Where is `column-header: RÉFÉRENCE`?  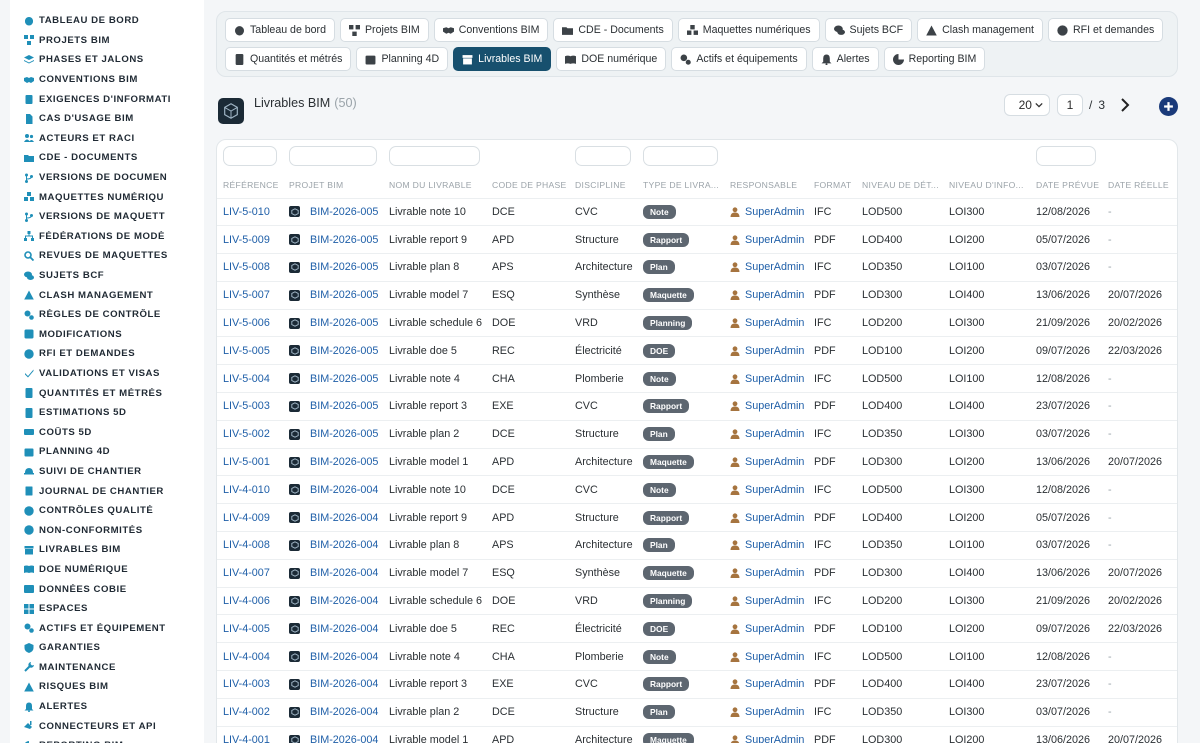 column-header: RÉFÉRENCE is located at coordinates (250, 185).